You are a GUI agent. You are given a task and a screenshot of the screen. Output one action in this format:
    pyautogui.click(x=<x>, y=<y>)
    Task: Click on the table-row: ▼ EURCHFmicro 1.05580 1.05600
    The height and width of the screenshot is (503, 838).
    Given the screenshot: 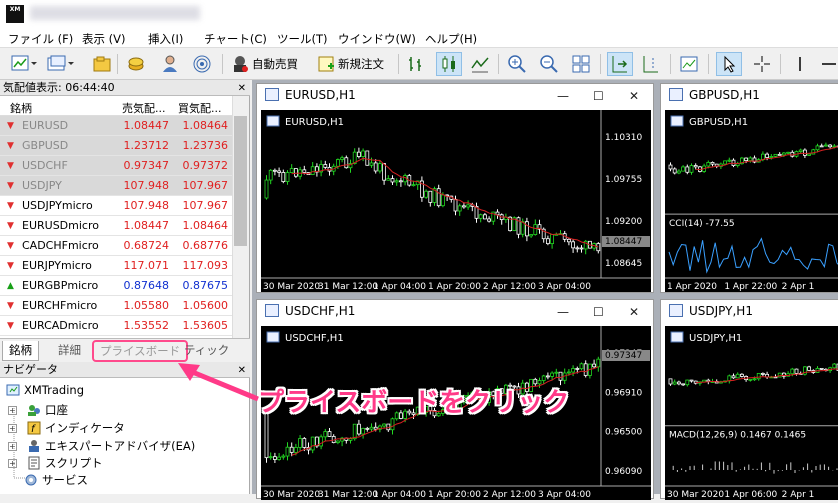 What is the action you would take?
    pyautogui.click(x=116, y=306)
    